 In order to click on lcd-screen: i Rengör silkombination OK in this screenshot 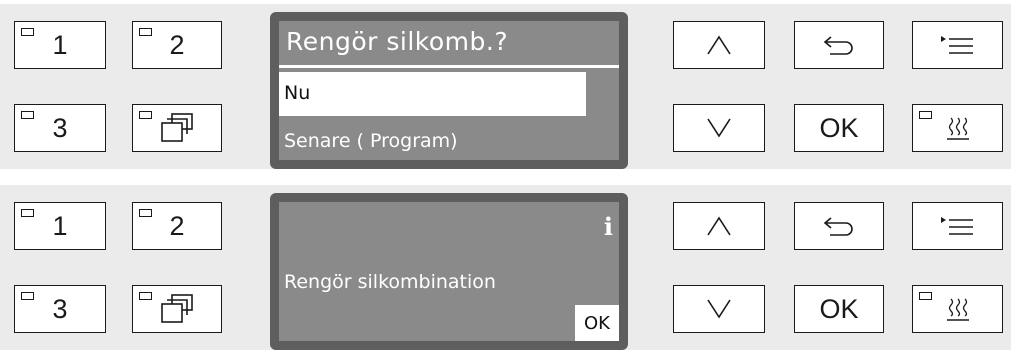, I will do `click(449, 271)`.